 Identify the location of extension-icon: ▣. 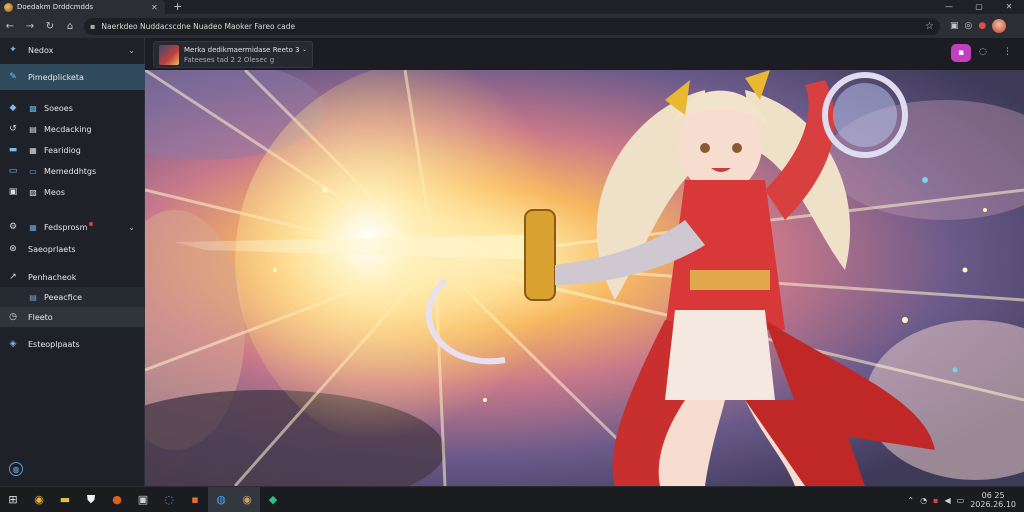
(954, 26).